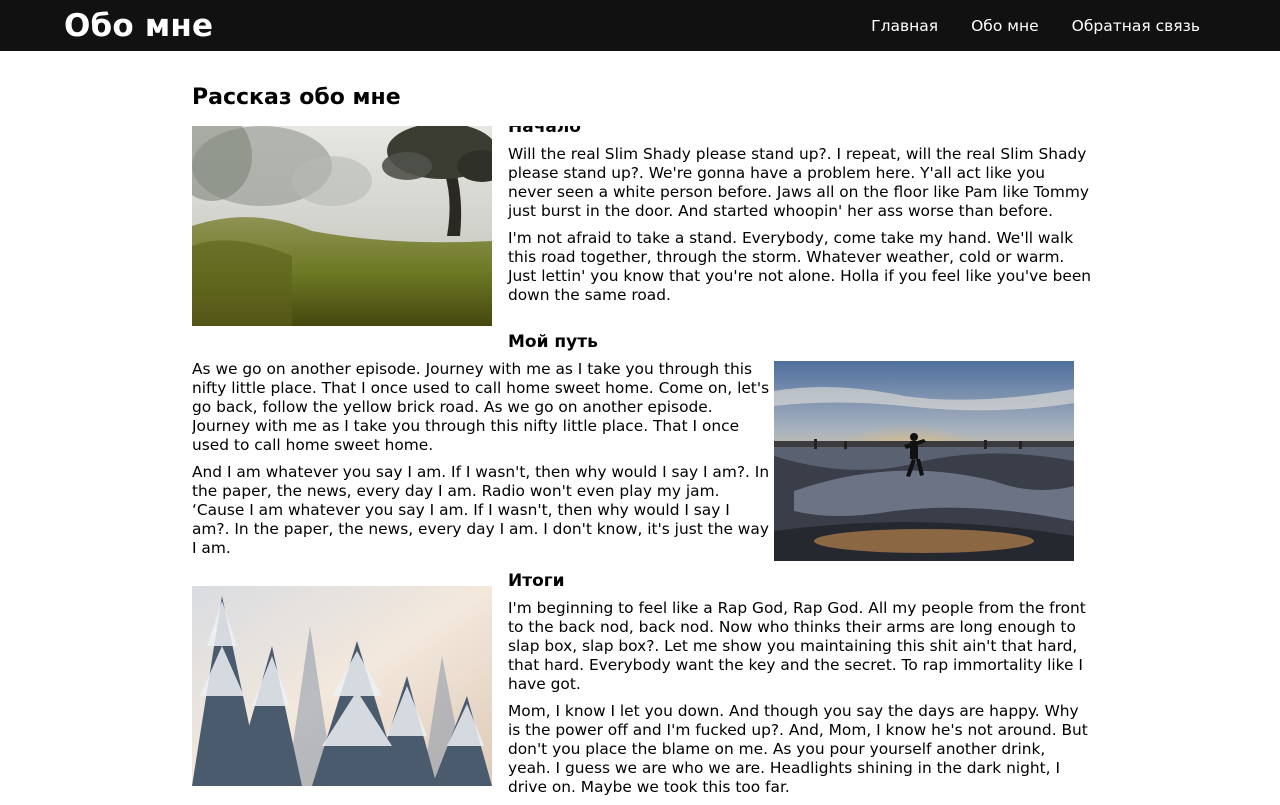  I want to click on snowy-forest-photo, so click(342, 686).